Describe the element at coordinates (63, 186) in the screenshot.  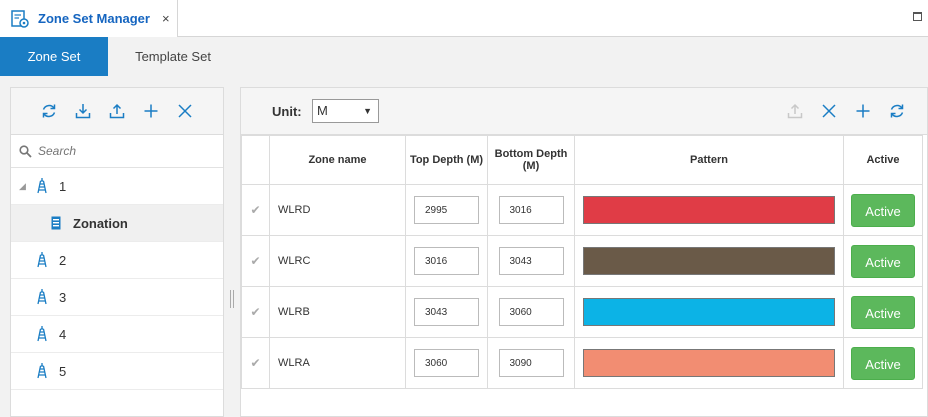
I see `tree-item-label: 1` at that location.